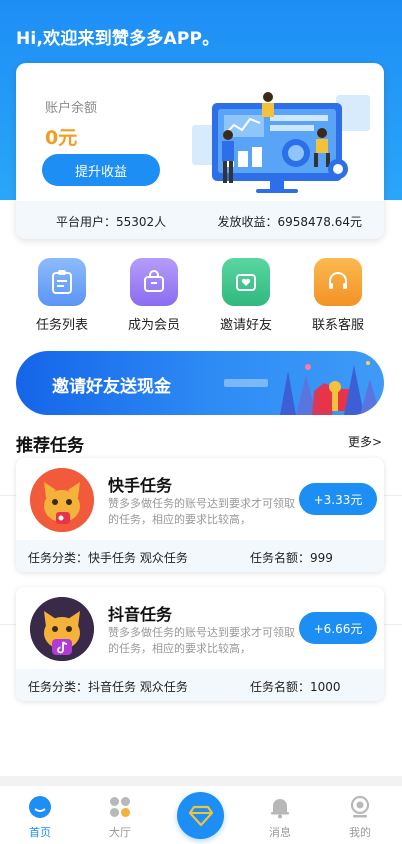  What do you see at coordinates (111, 222) in the screenshot?
I see `platform-users-stat: 平台用户：55302人` at bounding box center [111, 222].